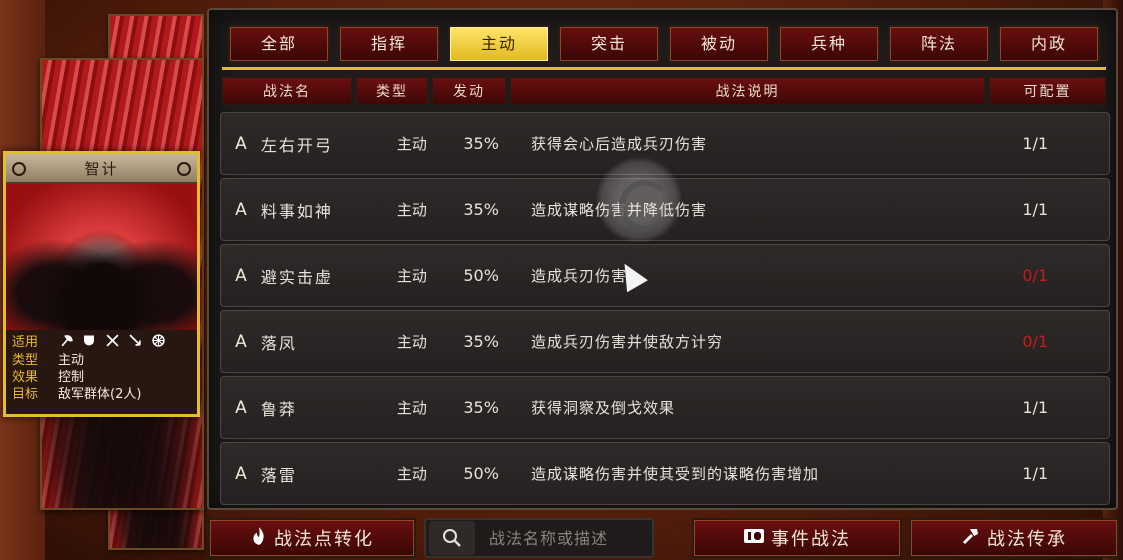 The height and width of the screenshot is (560, 1123). Describe the element at coordinates (296, 211) in the screenshot. I see `tactic-name: 料事如神` at that location.